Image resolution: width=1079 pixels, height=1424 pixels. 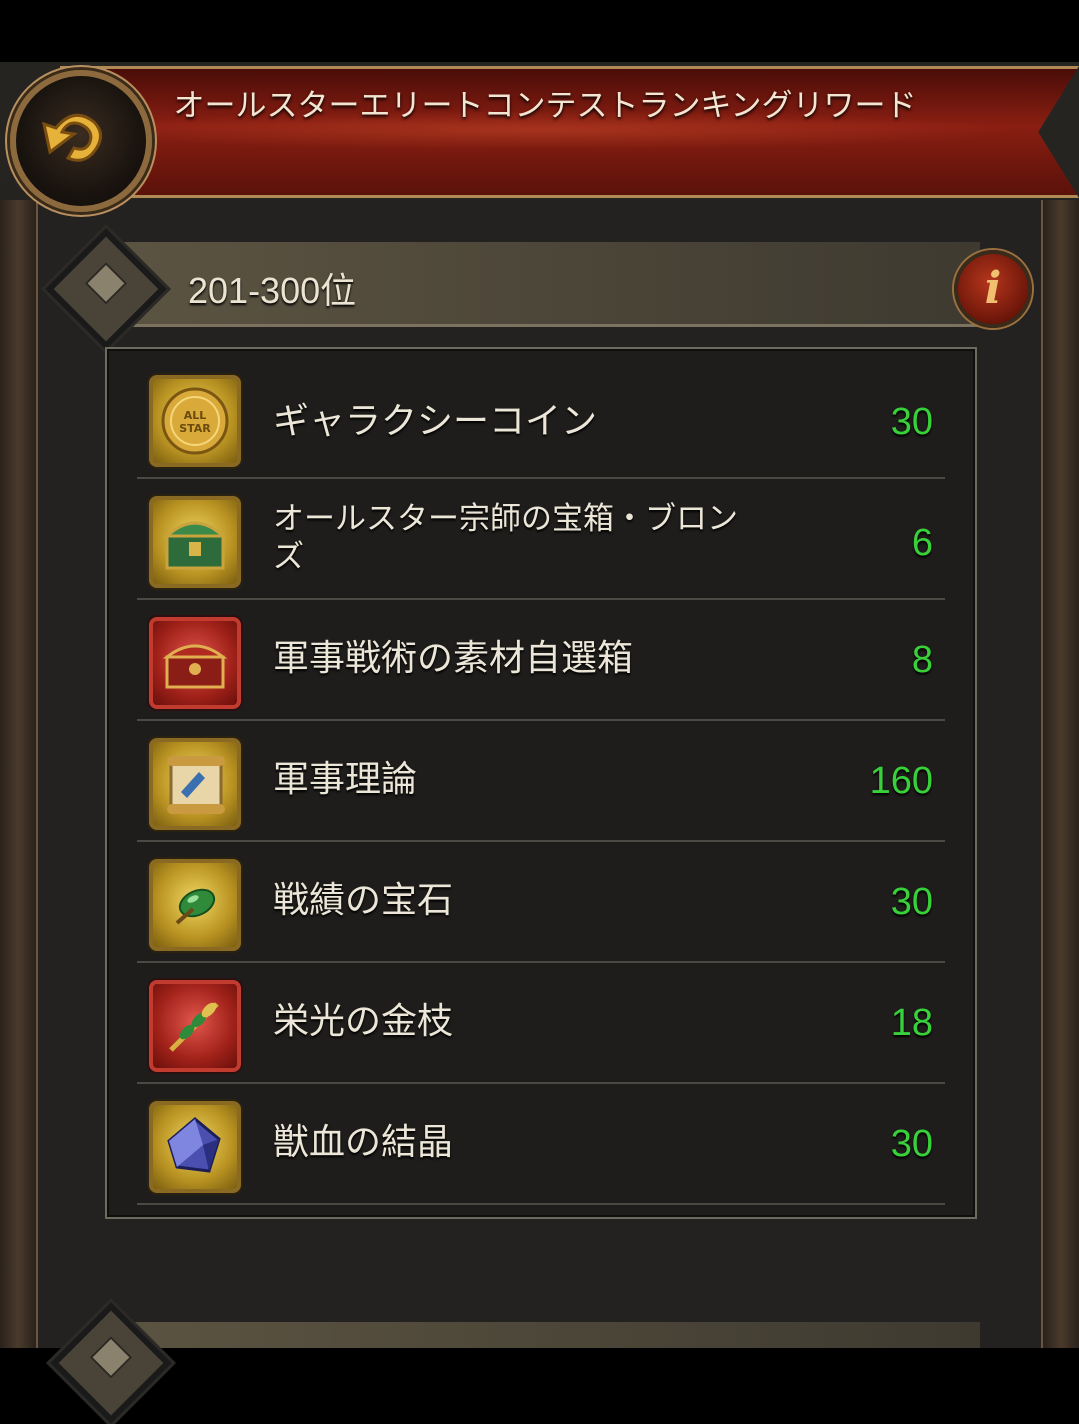 I want to click on reward-row: 栄光の金枝 18, so click(x=541, y=1023).